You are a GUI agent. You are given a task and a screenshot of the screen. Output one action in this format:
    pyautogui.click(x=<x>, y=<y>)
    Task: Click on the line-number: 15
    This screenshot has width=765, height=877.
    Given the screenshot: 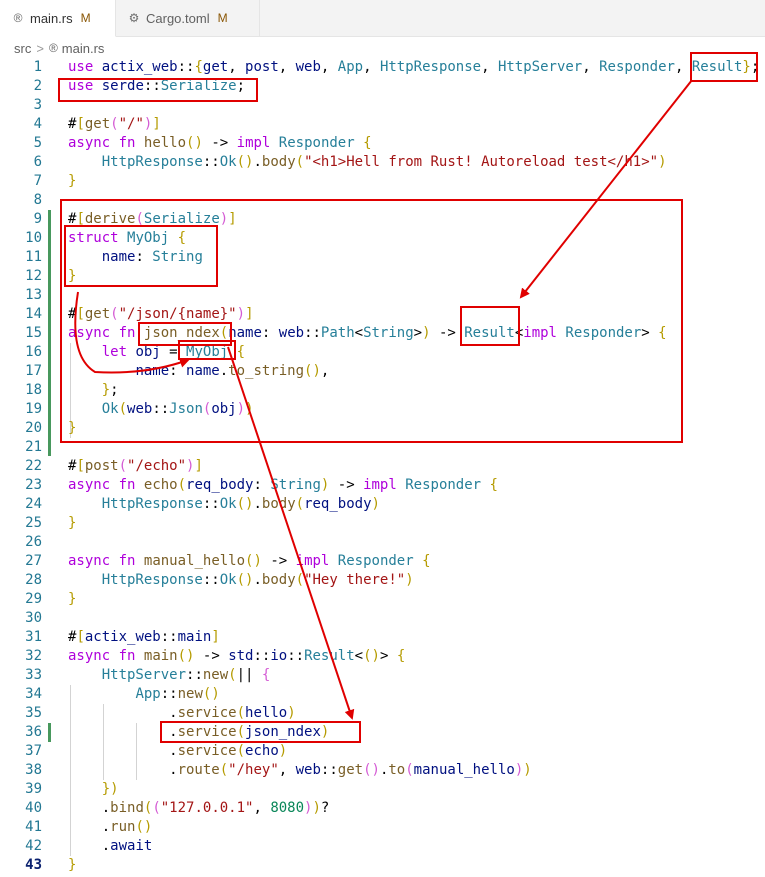 What is the action you would take?
    pyautogui.click(x=33, y=333)
    